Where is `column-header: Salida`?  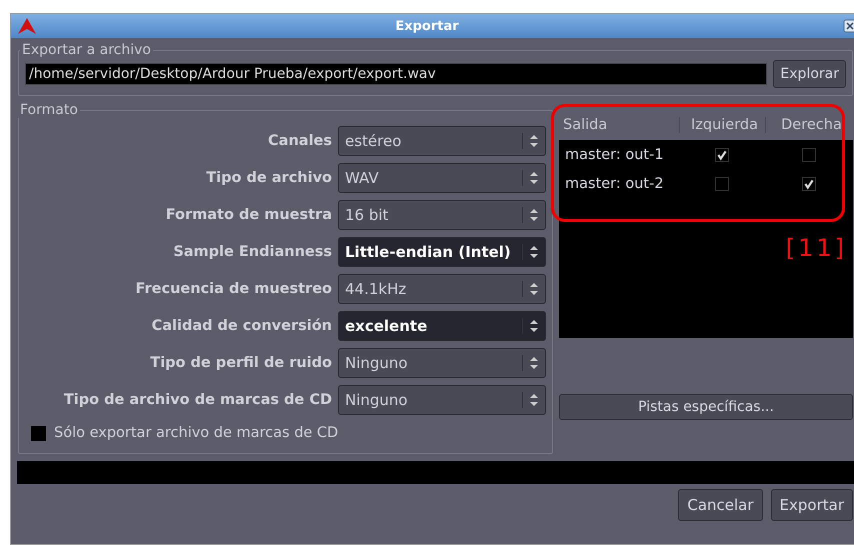
column-header: Salida is located at coordinates (619, 125).